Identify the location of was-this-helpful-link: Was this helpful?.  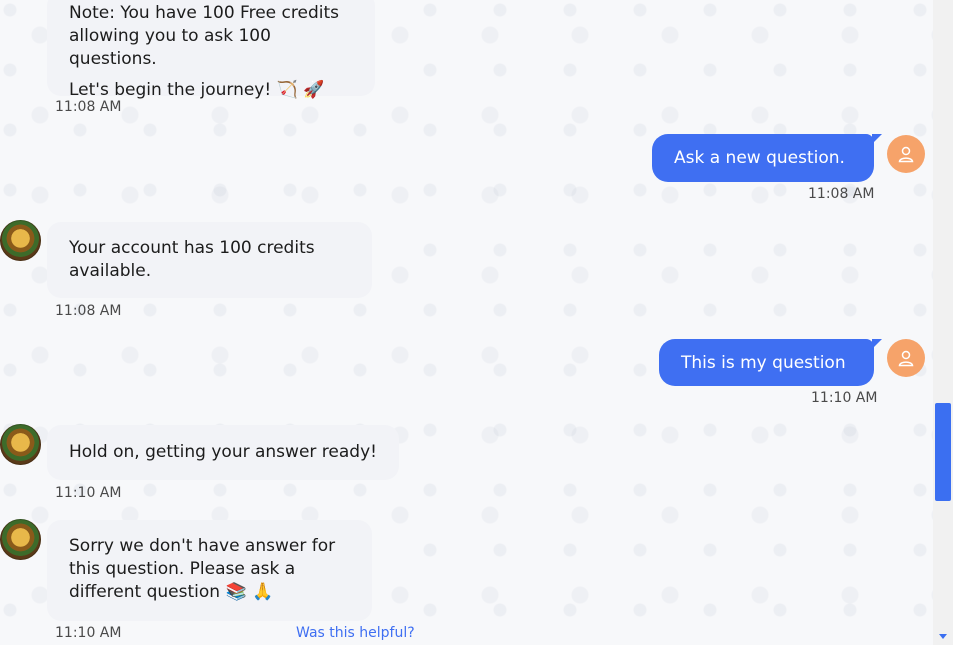
(355, 633).